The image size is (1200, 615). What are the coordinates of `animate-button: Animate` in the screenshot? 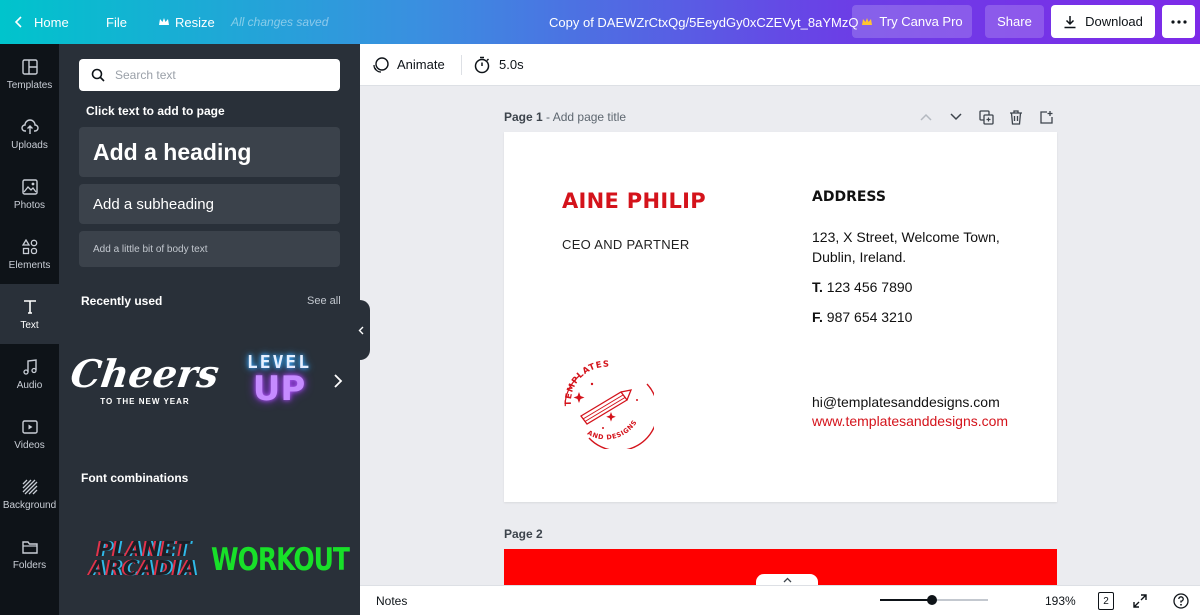 It's located at (408, 65).